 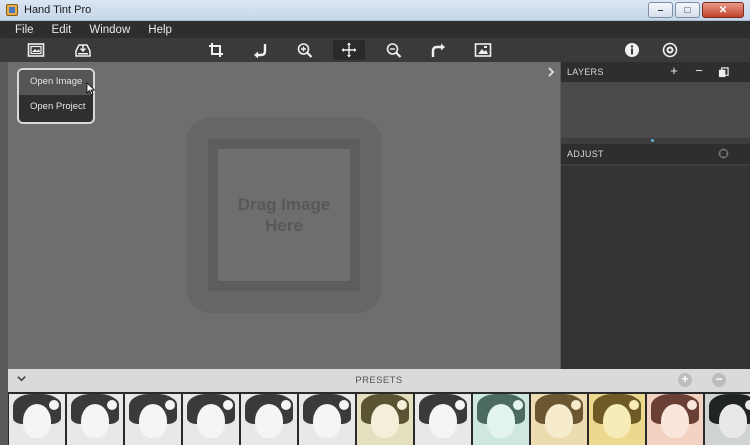 I want to click on toolbar, so click(x=375, y=50).